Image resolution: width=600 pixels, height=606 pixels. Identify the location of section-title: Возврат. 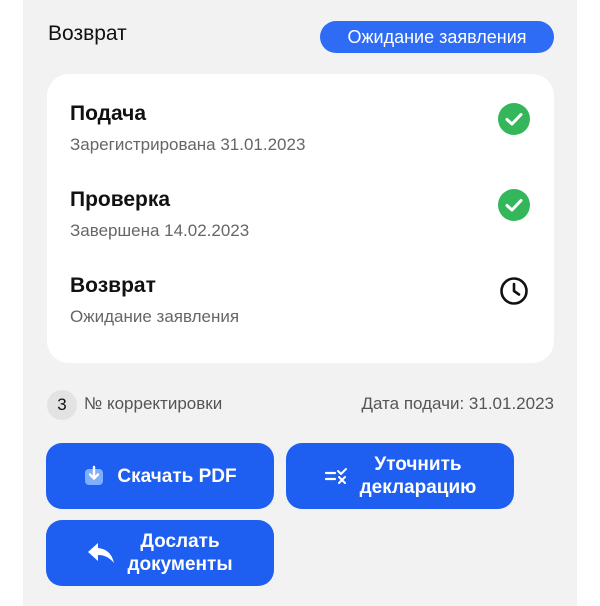
(87, 33).